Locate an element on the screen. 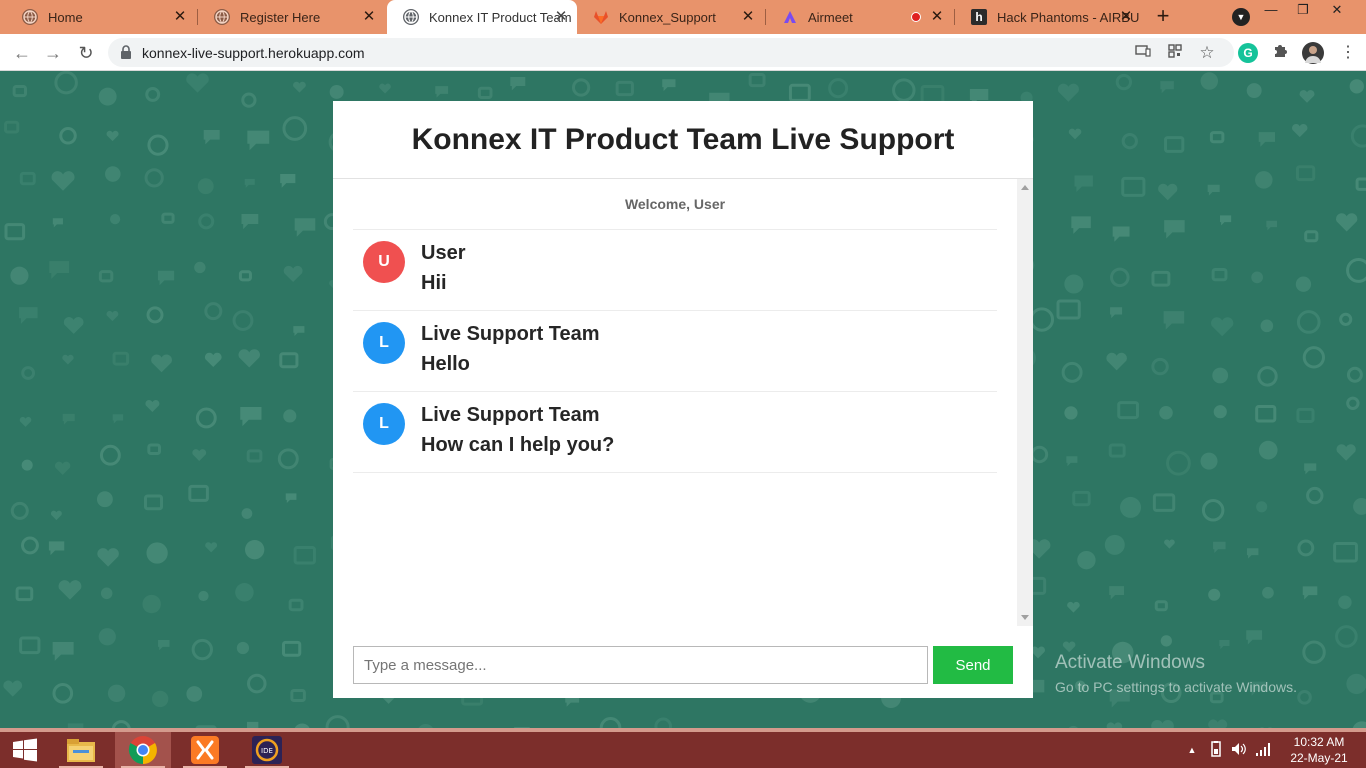 The width and height of the screenshot is (1366, 768). volume-icon is located at coordinates (1239, 750).